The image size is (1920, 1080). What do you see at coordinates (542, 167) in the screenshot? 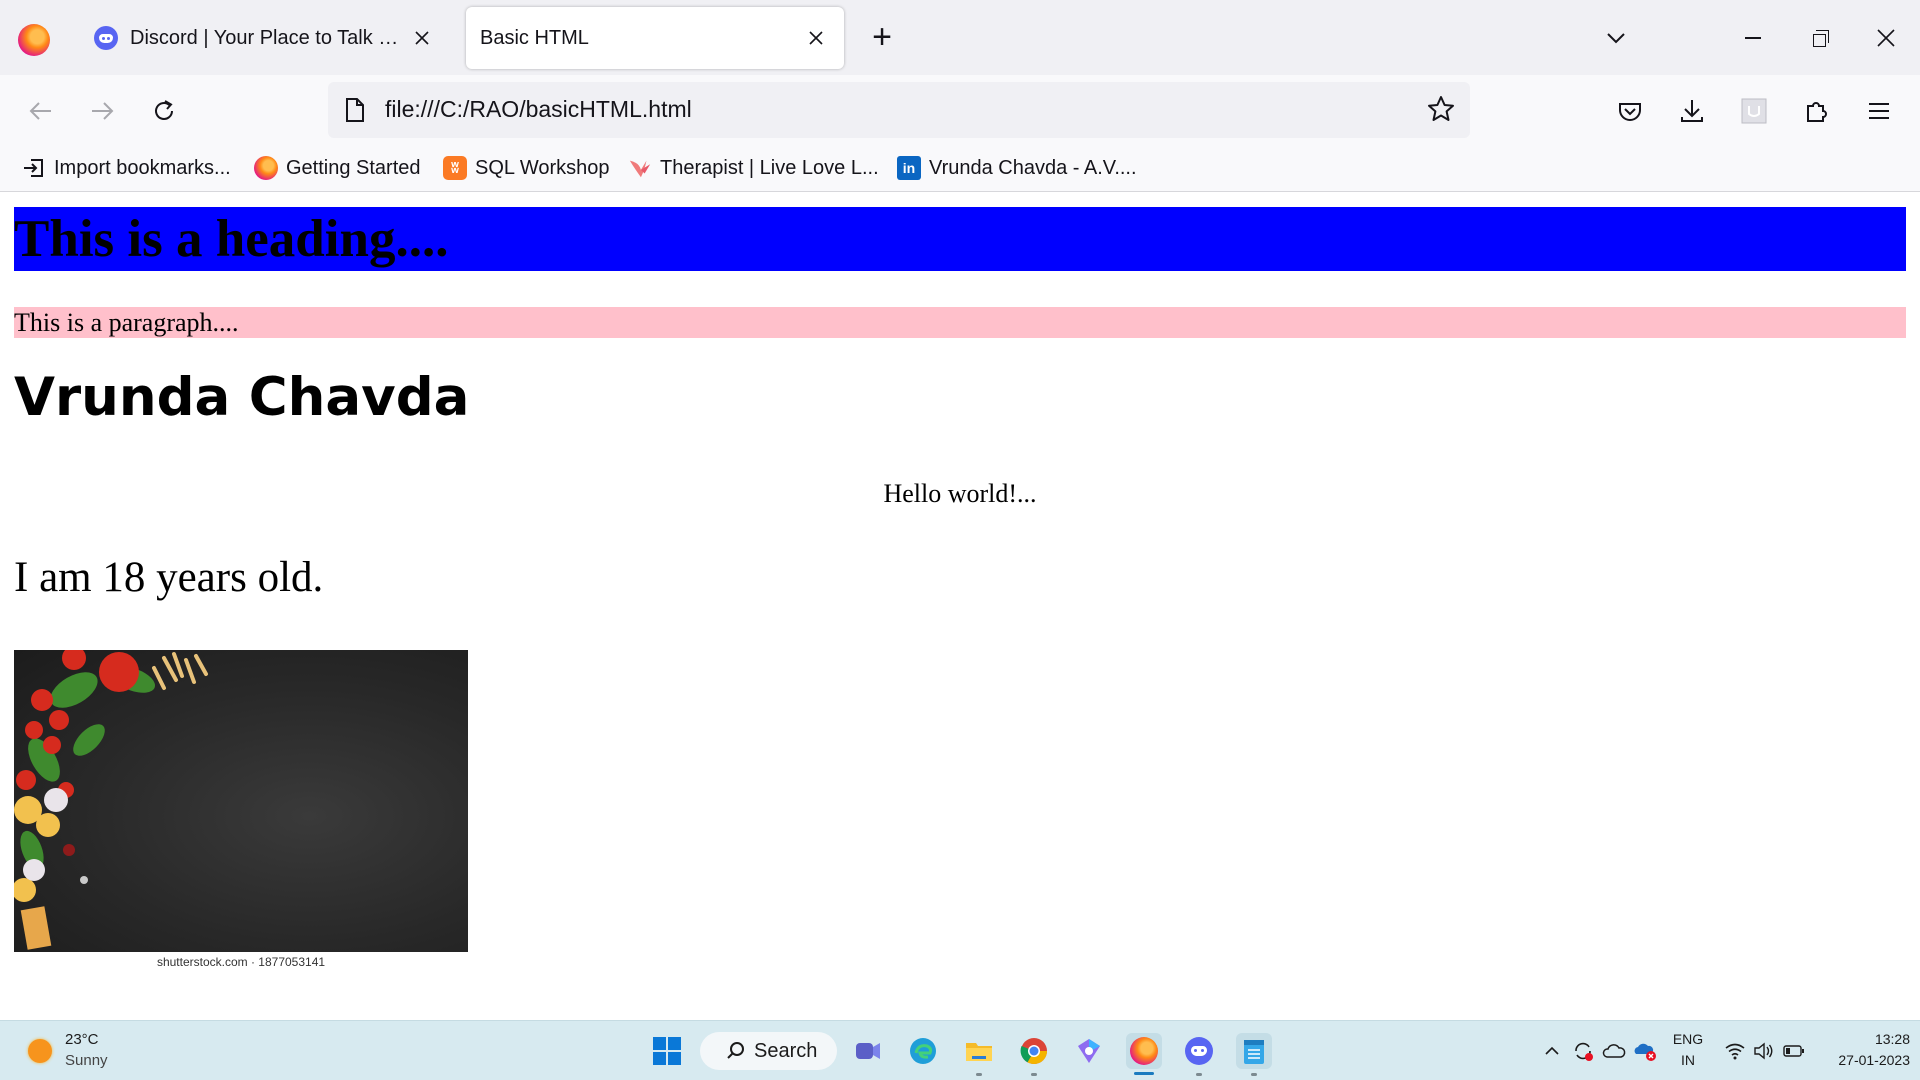
I see `bookmark-label: SQL Workshop` at bounding box center [542, 167].